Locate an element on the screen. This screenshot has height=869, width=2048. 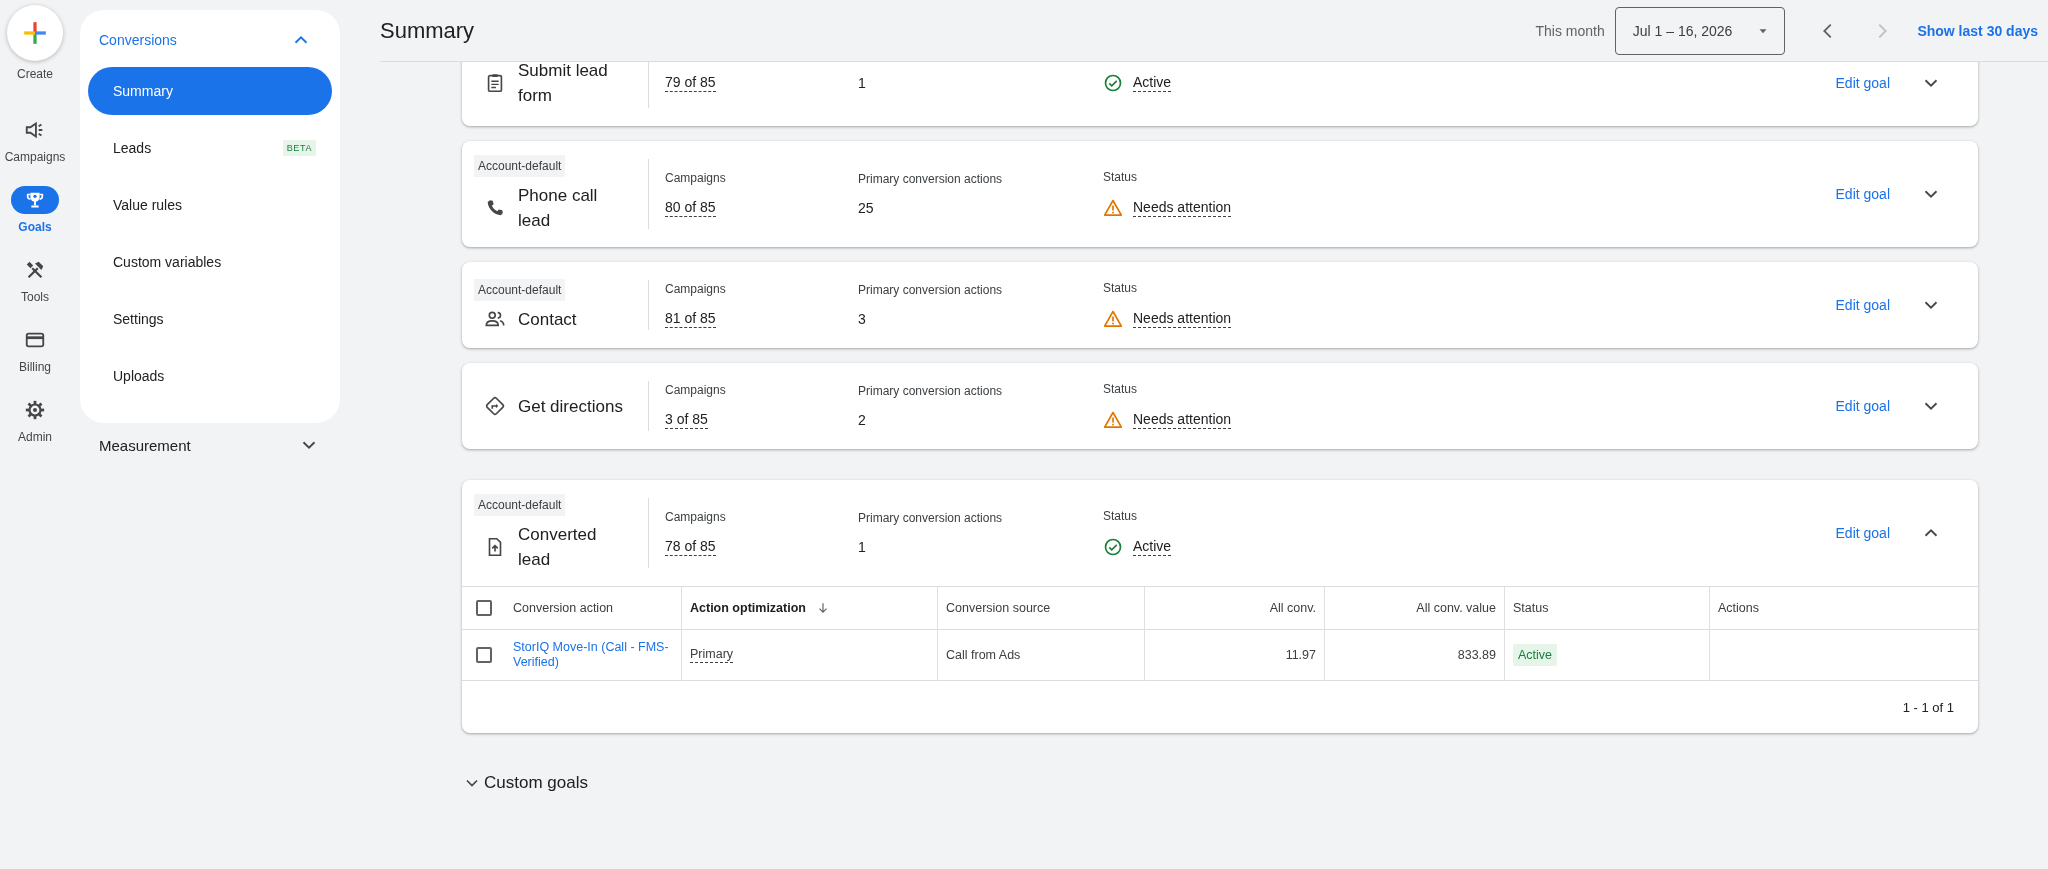
column-header: All conv. is located at coordinates (1235, 608).